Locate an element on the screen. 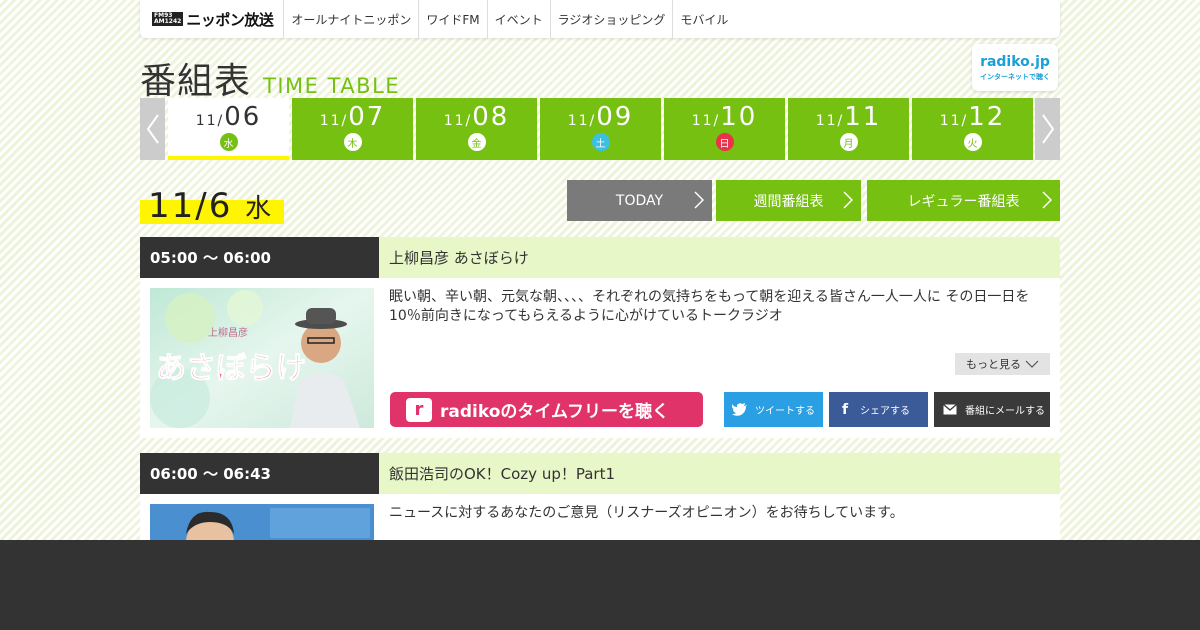 The height and width of the screenshot is (630, 1200). date-tab-weekday-badge: 木 is located at coordinates (352, 142).